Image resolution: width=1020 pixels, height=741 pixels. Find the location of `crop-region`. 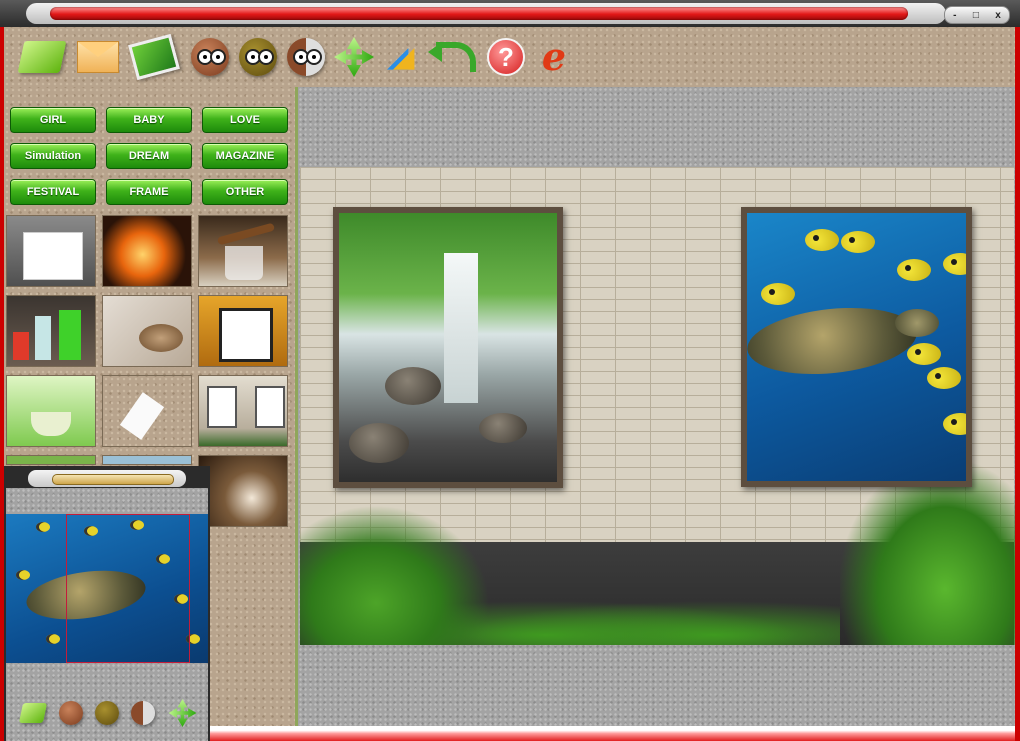

crop-region is located at coordinates (128, 588).